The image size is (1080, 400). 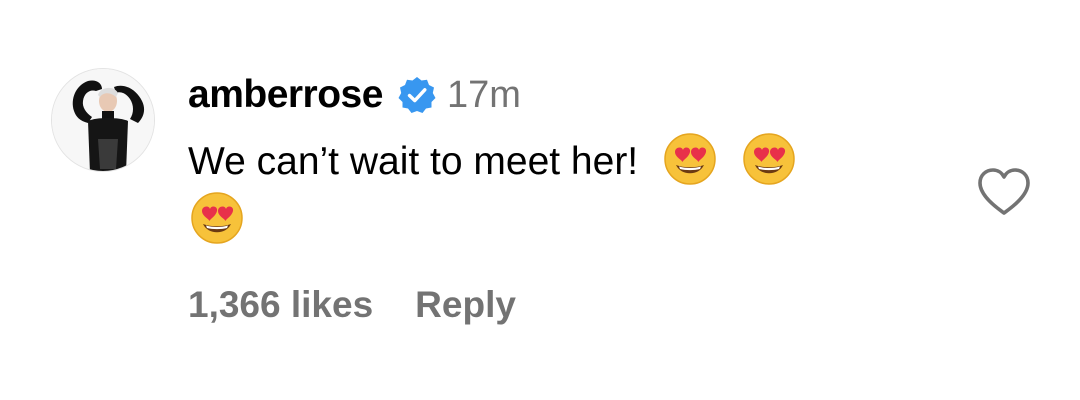 I want to click on likes-count: 1,366 likes, so click(x=280, y=305).